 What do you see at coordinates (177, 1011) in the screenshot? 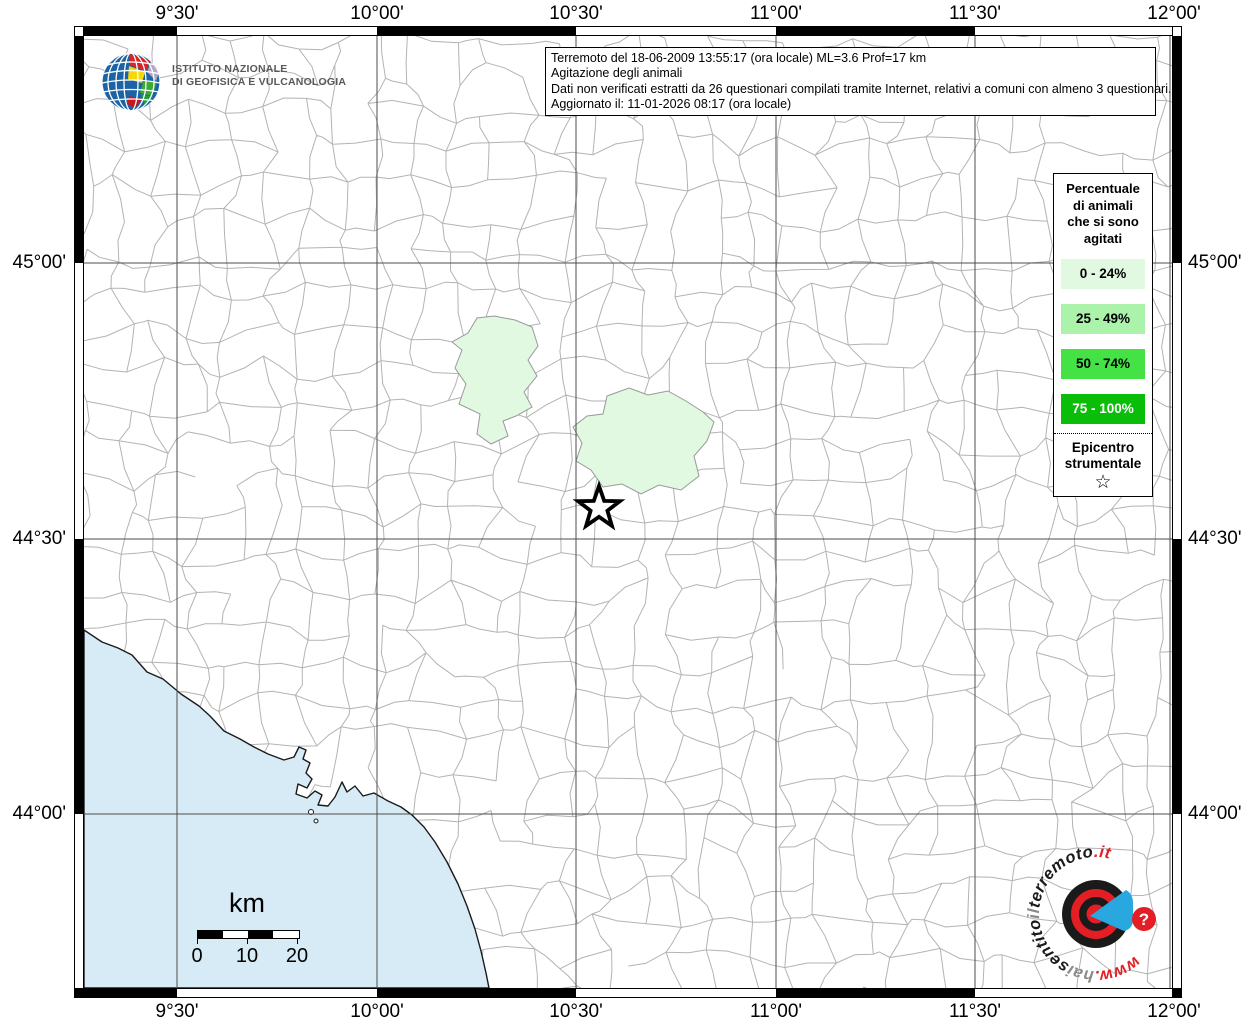
I see `lon-label-bottom-930: 9°30'` at bounding box center [177, 1011].